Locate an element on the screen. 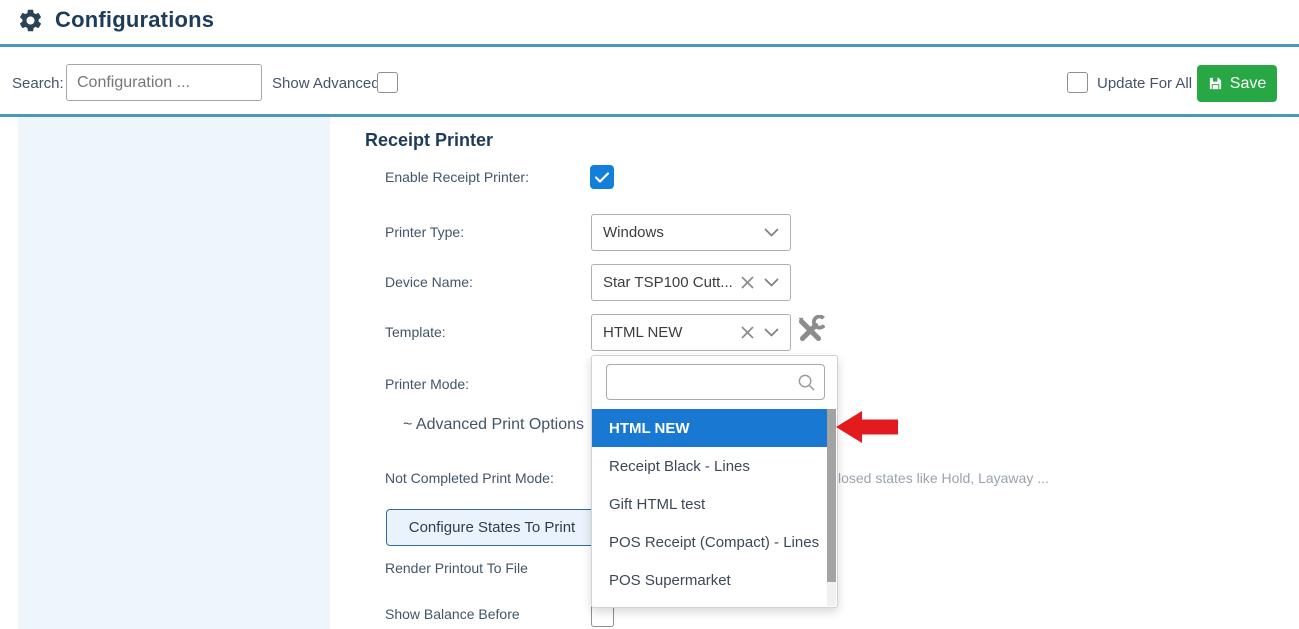 The image size is (1299, 629). header-divider is located at coordinates (649, 45).